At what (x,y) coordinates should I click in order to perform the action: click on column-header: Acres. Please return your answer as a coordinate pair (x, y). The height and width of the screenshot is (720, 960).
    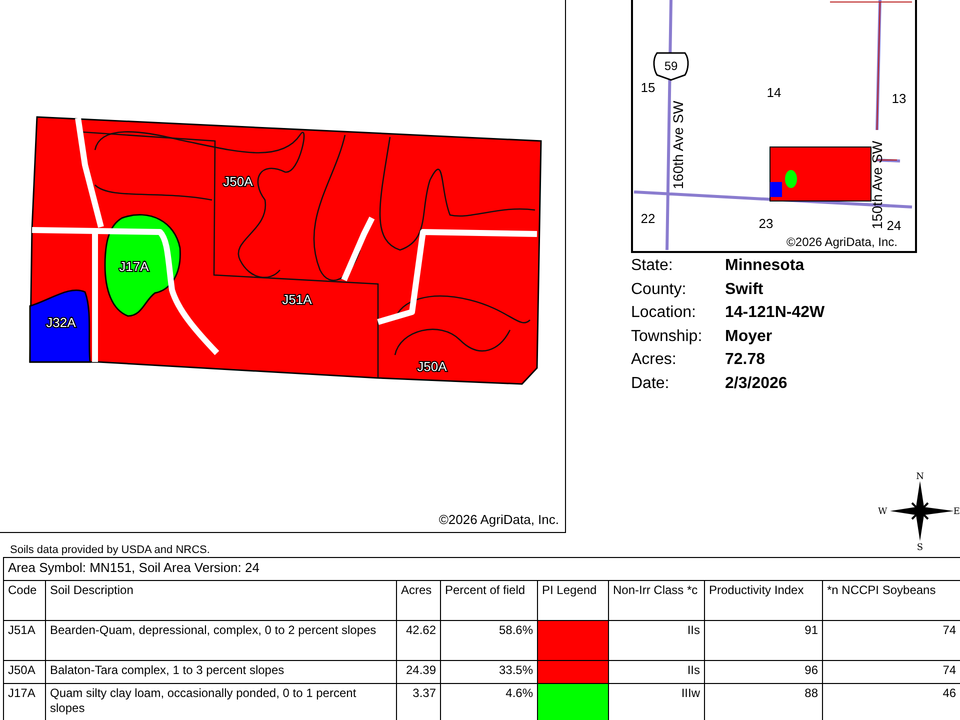
    Looking at the image, I should click on (418, 600).